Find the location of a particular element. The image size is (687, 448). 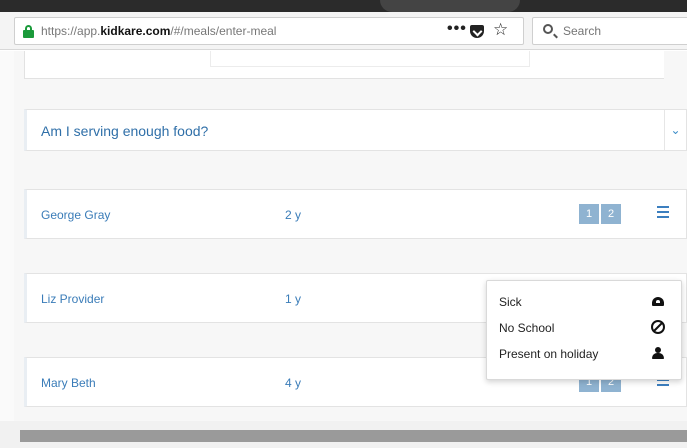

chevron-down-icon: ⌄ is located at coordinates (675, 130).